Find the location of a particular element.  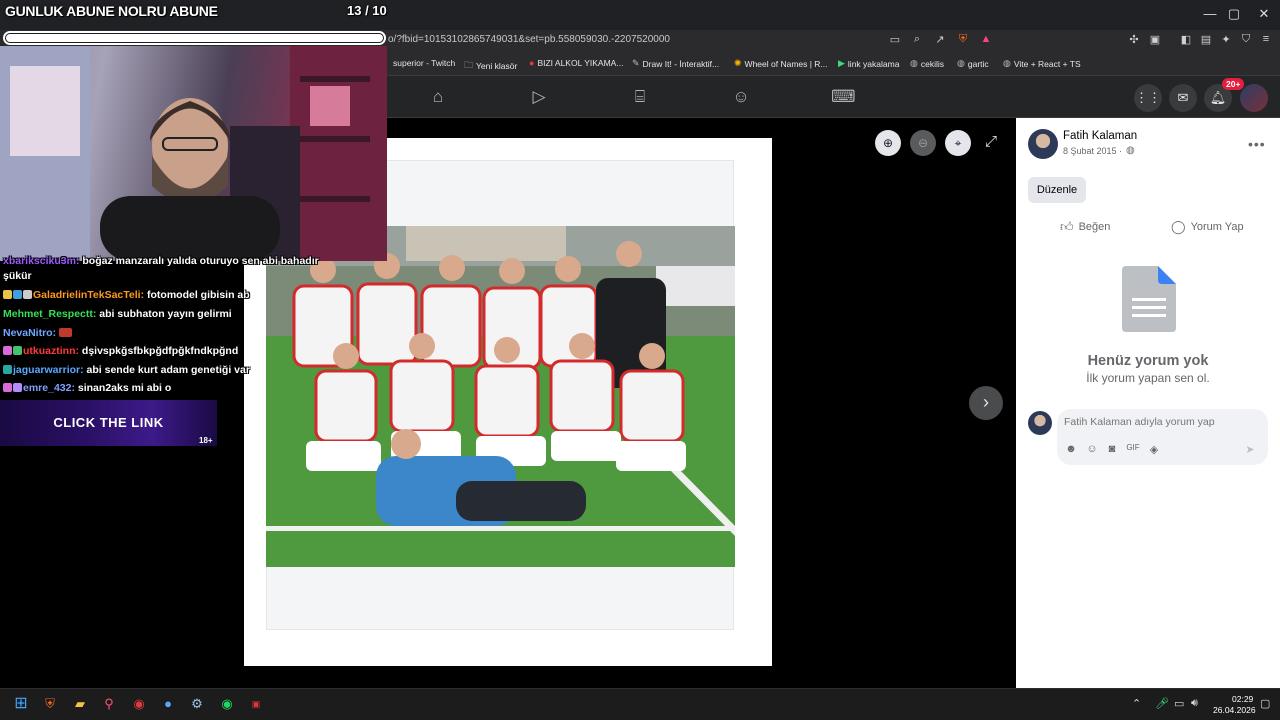

app-blue-icon: ● is located at coordinates (168, 704).